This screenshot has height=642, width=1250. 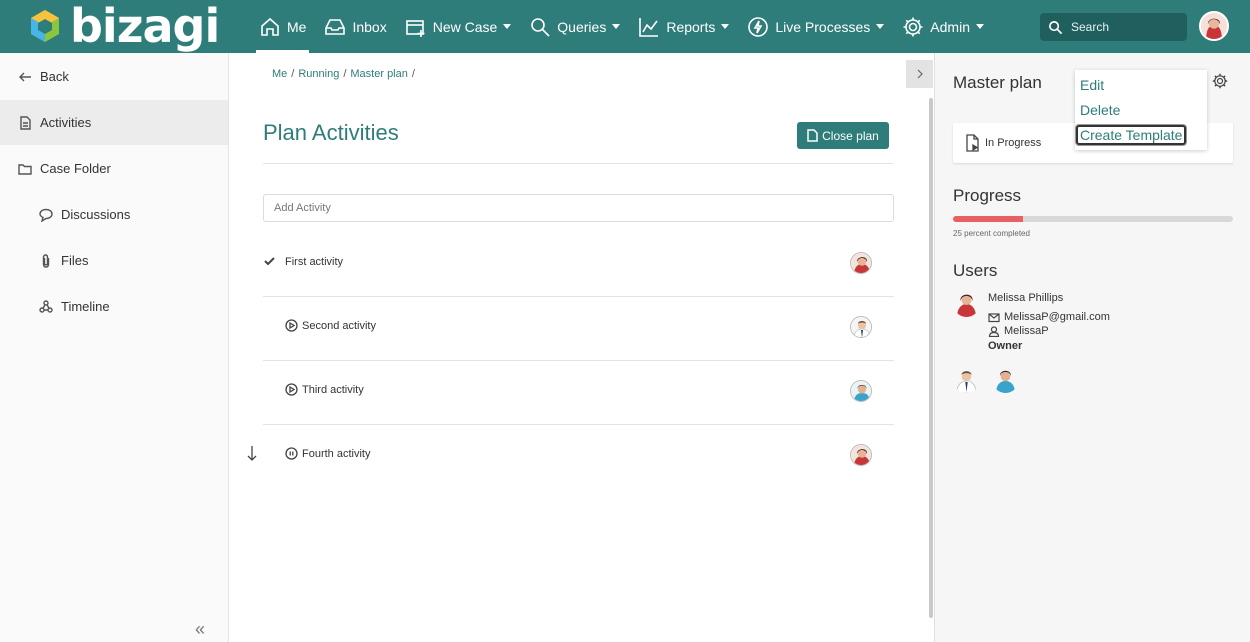 I want to click on scrollbar, so click(x=931, y=358).